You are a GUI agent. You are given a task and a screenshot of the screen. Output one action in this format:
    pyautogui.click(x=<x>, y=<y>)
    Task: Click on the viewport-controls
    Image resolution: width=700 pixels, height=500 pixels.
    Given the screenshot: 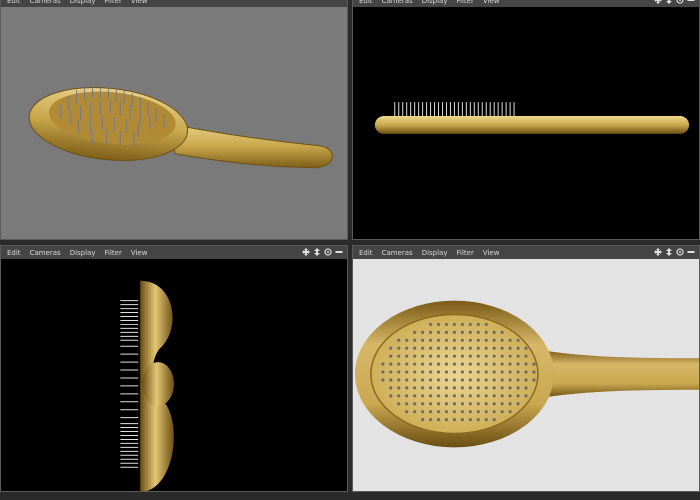 What is the action you would take?
    pyautogui.click(x=322, y=251)
    